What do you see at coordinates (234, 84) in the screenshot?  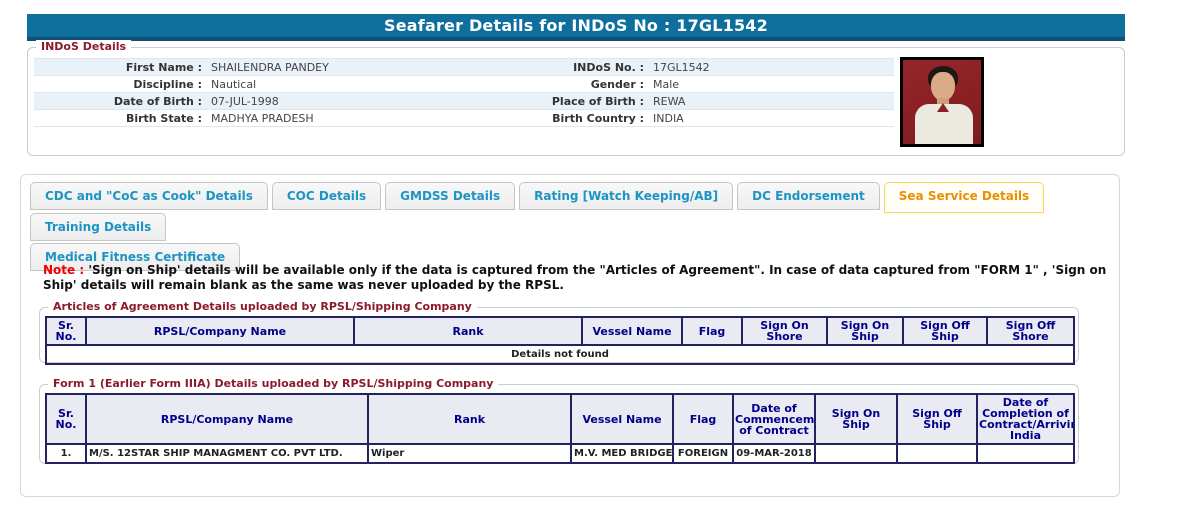 I see `discipline-value: Nautical` at bounding box center [234, 84].